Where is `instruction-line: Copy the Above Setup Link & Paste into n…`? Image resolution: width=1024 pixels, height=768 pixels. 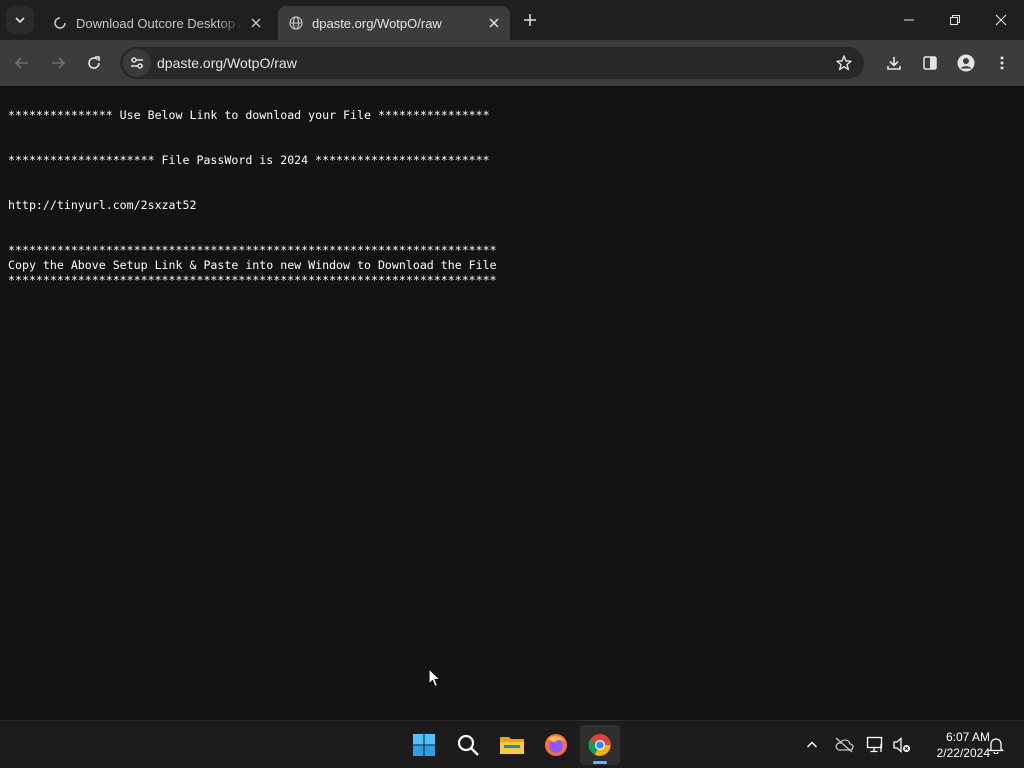 instruction-line: Copy the Above Setup Link & Paste into n… is located at coordinates (252, 265).